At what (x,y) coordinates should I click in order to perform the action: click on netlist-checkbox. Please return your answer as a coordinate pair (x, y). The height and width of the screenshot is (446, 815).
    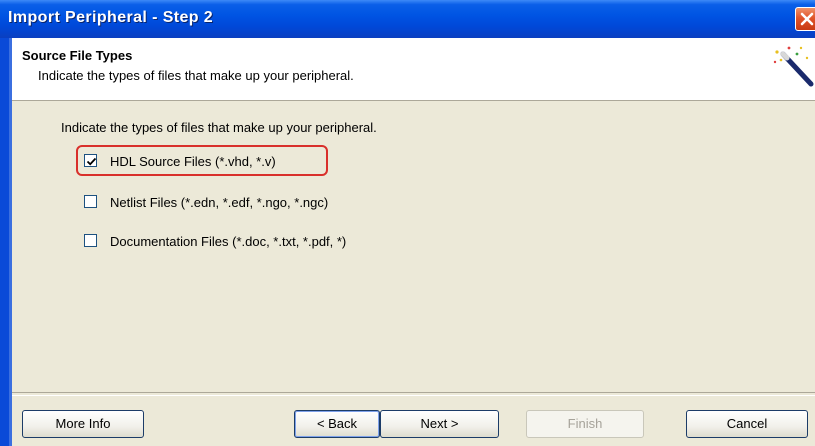
    Looking at the image, I should click on (90, 201).